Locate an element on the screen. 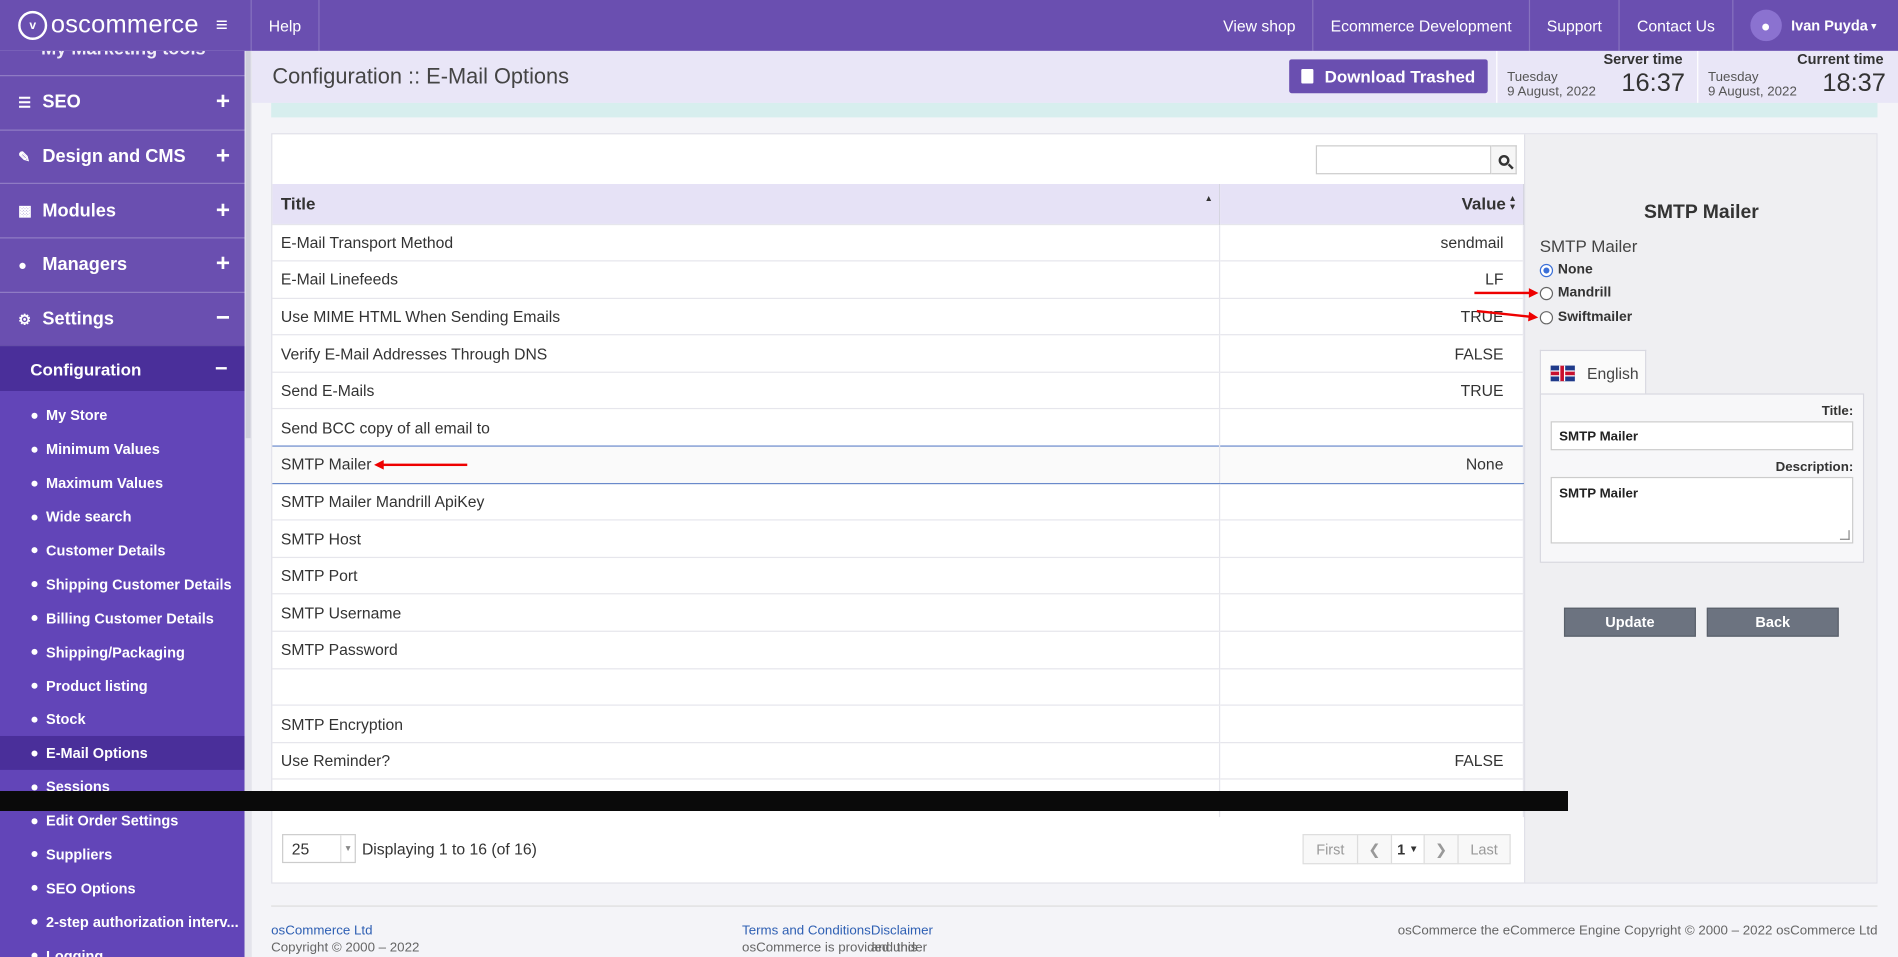 The image size is (1898, 957). current-date: 9 August, 2022 is located at coordinates (1752, 92).